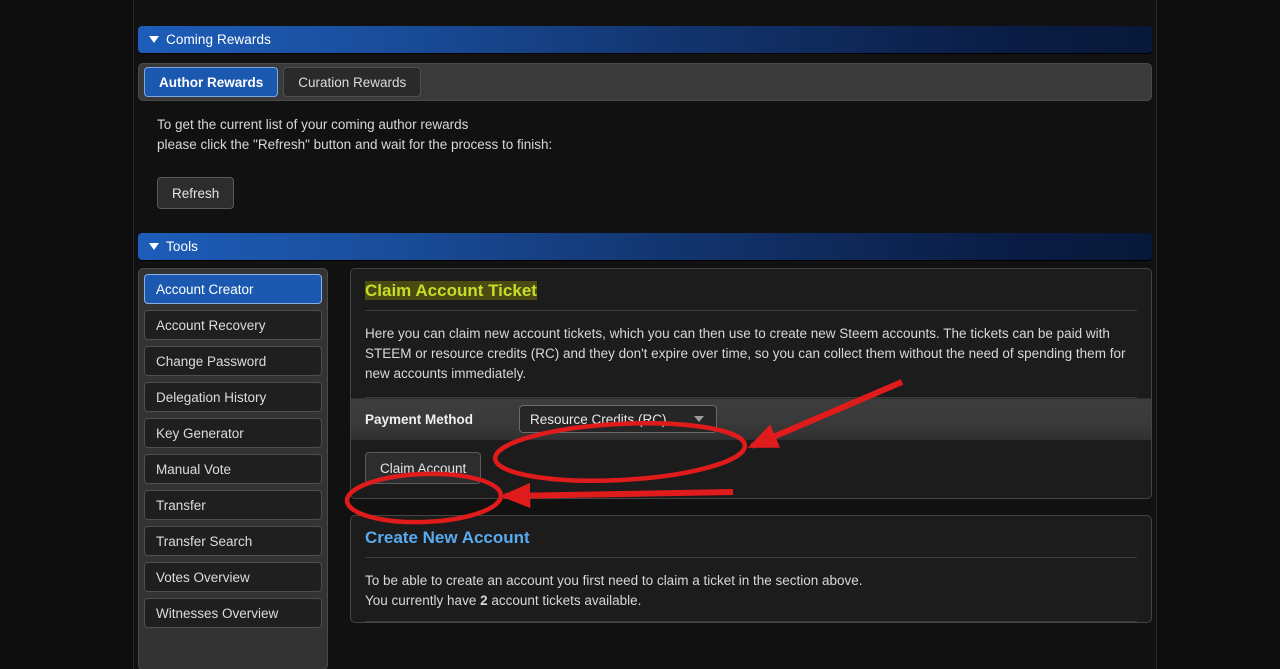 This screenshot has height=669, width=1280. I want to click on sidebar-item-delegation-history: Delegation History, so click(233, 397).